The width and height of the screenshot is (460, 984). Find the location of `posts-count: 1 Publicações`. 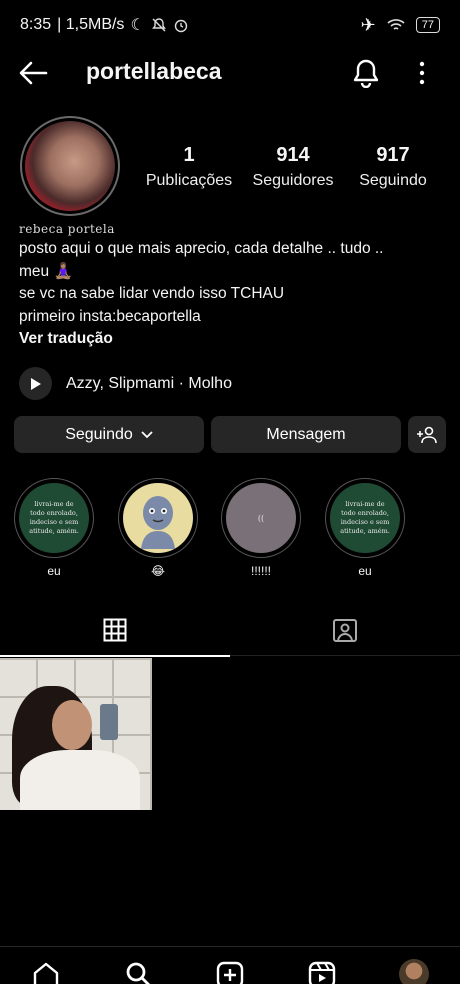

posts-count: 1 Publicações is located at coordinates (189, 167).